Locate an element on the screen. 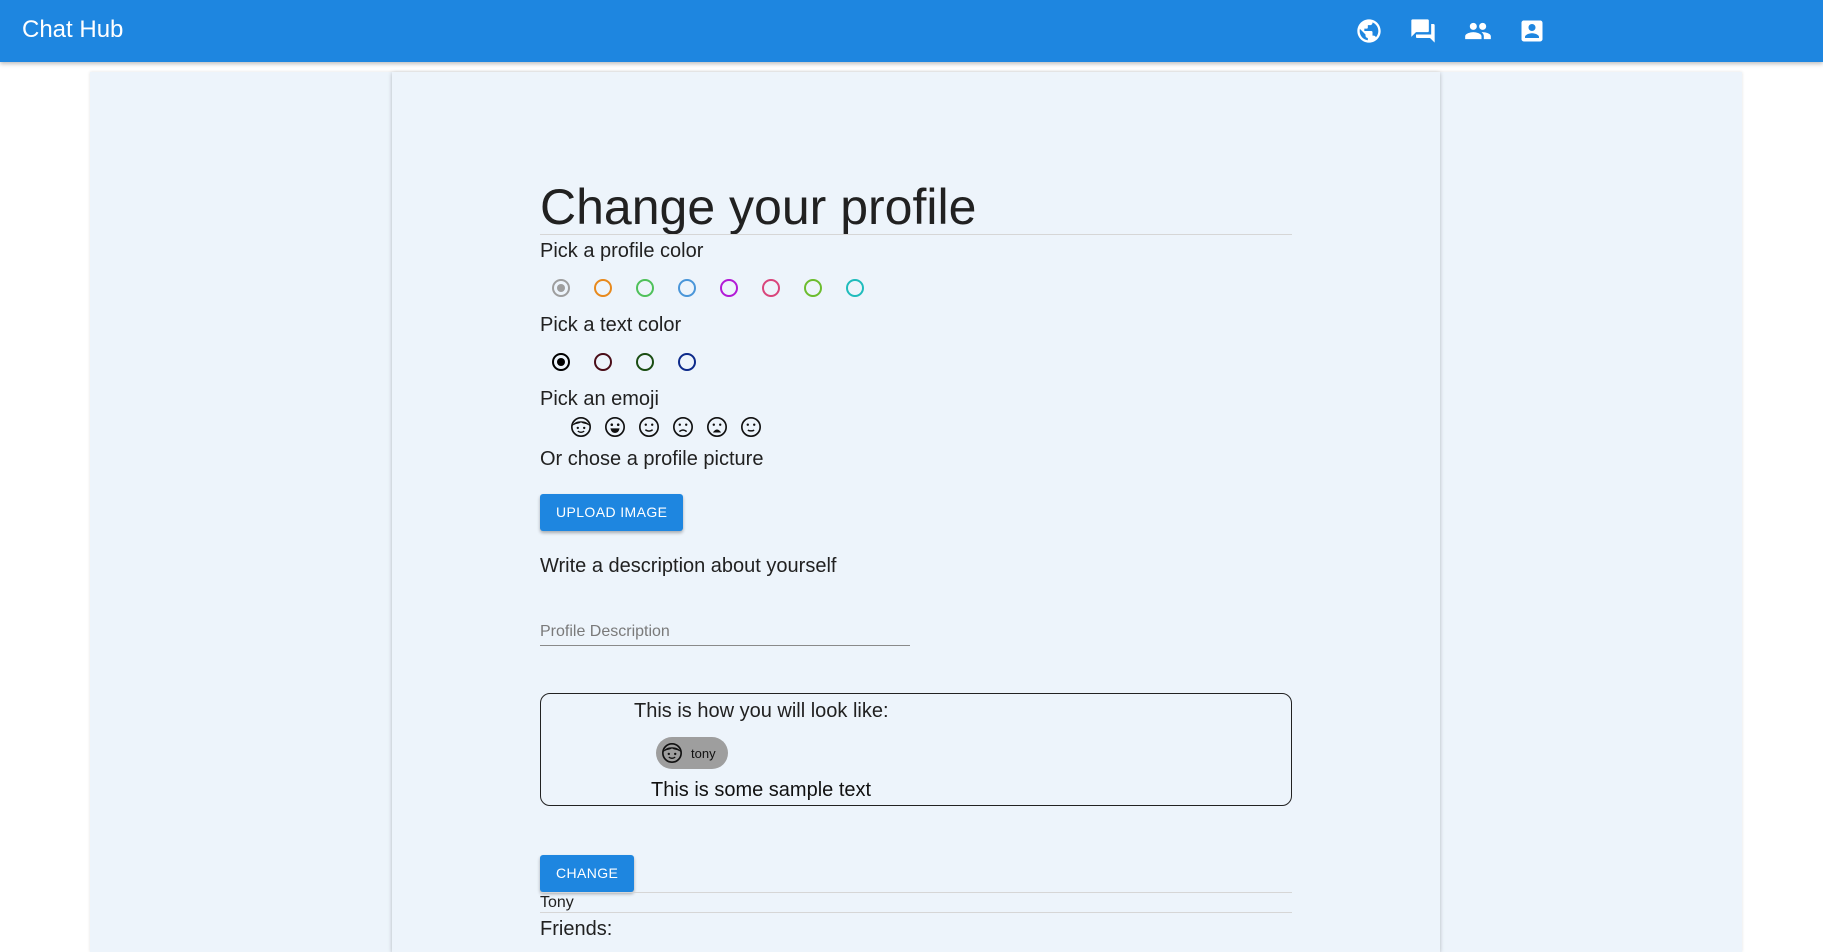  description-label: Write a description about yourself is located at coordinates (688, 566).